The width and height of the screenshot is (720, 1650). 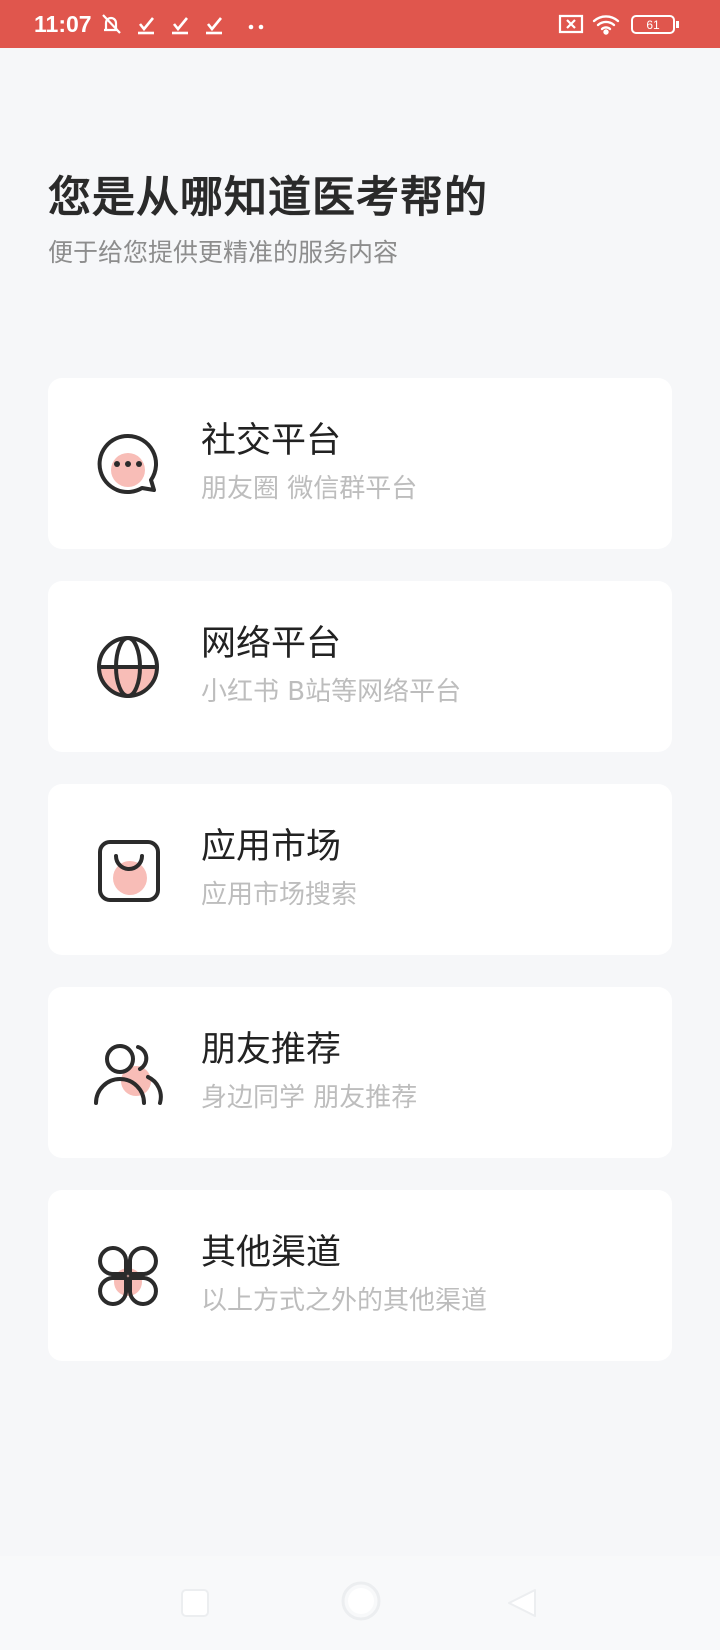 I want to click on people-icon, so click(x=128, y=1073).